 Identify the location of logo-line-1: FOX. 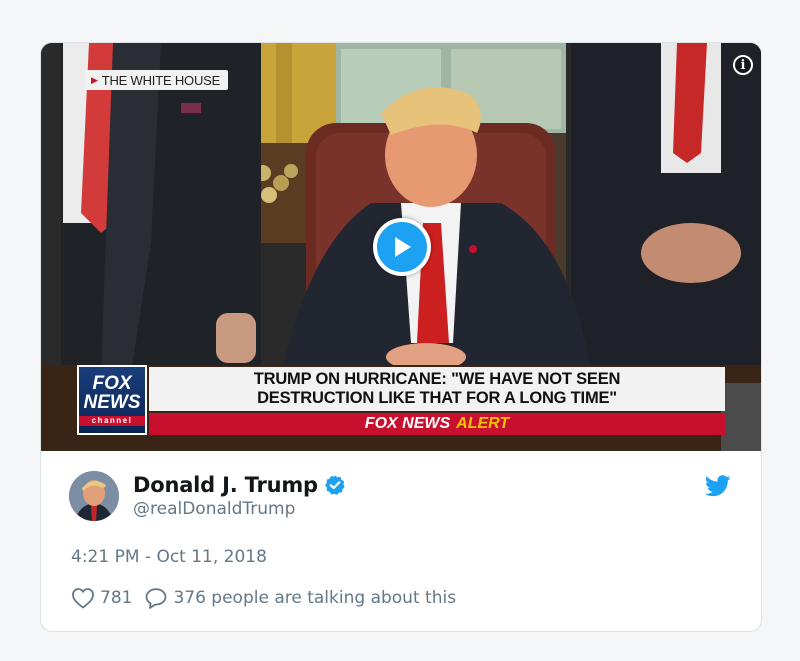
(112, 383).